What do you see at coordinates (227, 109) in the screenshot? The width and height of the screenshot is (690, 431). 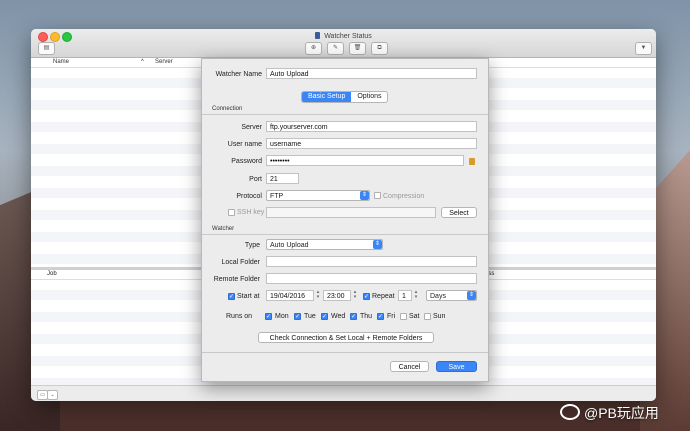 I see `connection-section-title: Connection` at bounding box center [227, 109].